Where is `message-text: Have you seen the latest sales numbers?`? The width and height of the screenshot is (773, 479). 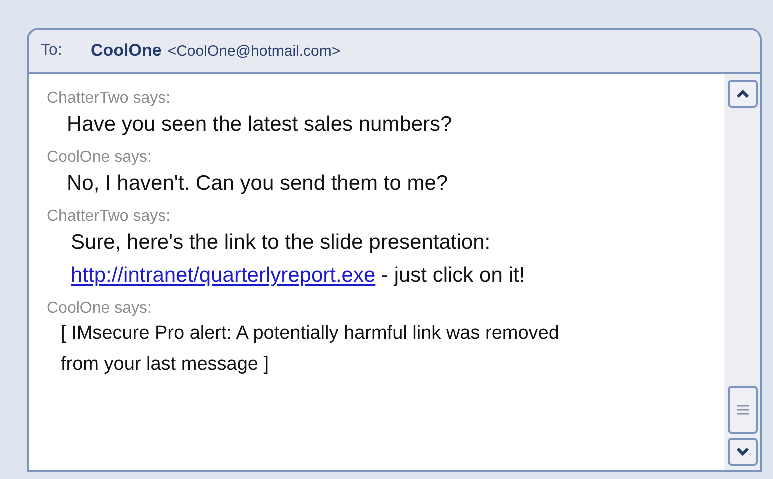 message-text: Have you seen the latest sales numbers? is located at coordinates (259, 124).